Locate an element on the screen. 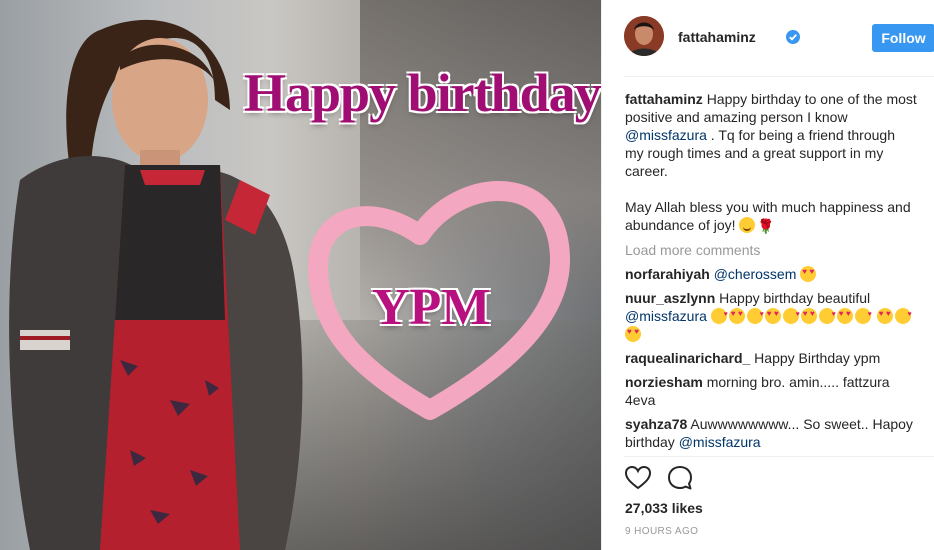  verified-badge-icon is located at coordinates (793, 37).